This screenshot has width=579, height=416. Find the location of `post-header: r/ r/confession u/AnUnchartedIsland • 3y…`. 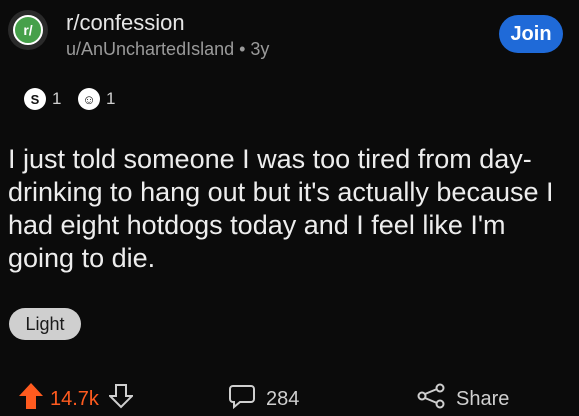

post-header: r/ r/confession u/AnUnchartedIsland • 3y… is located at coordinates (289, 32).